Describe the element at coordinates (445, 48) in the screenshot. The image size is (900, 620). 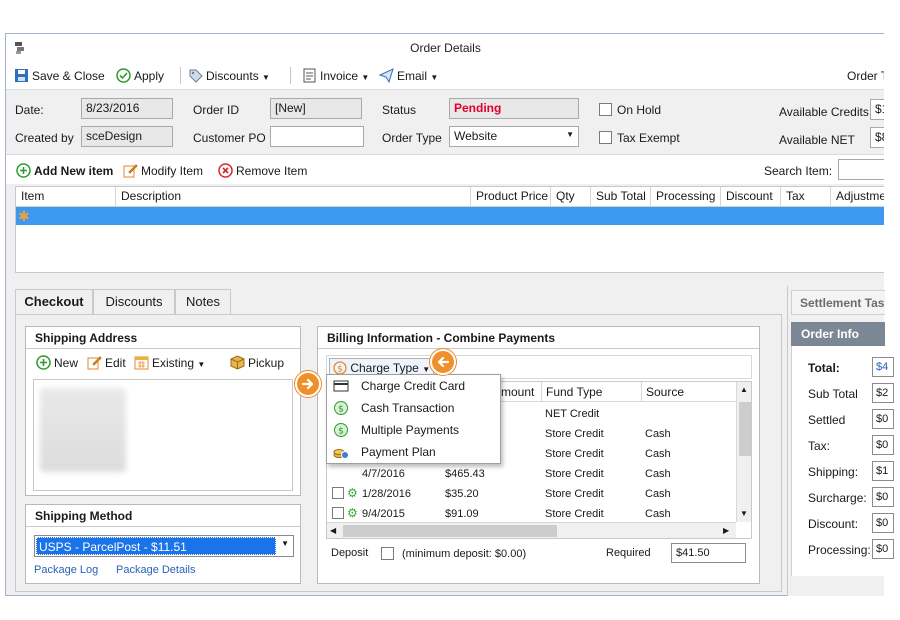
I see `title-bar: Order Details` at that location.